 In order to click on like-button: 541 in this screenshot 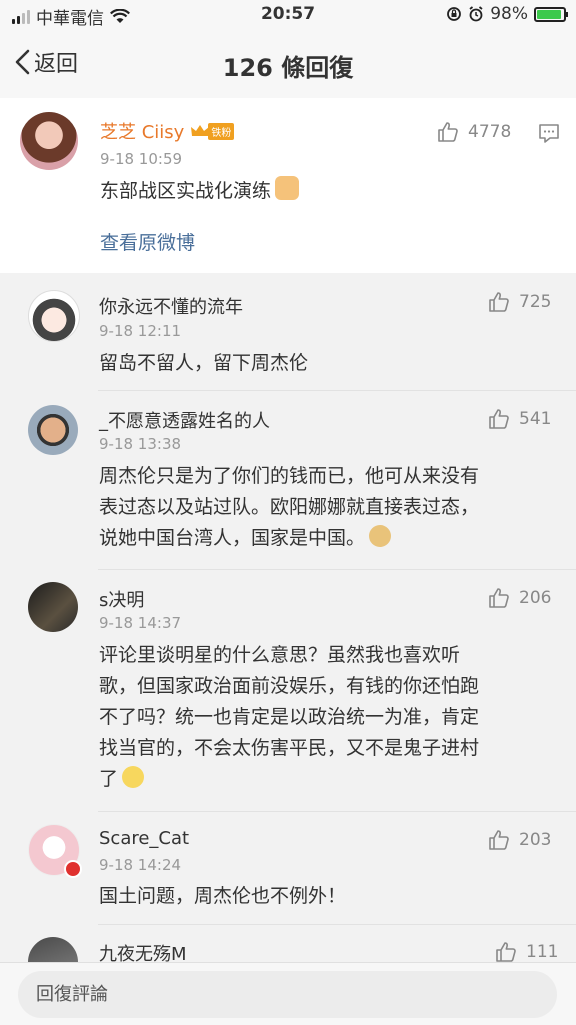, I will do `click(519, 419)`.